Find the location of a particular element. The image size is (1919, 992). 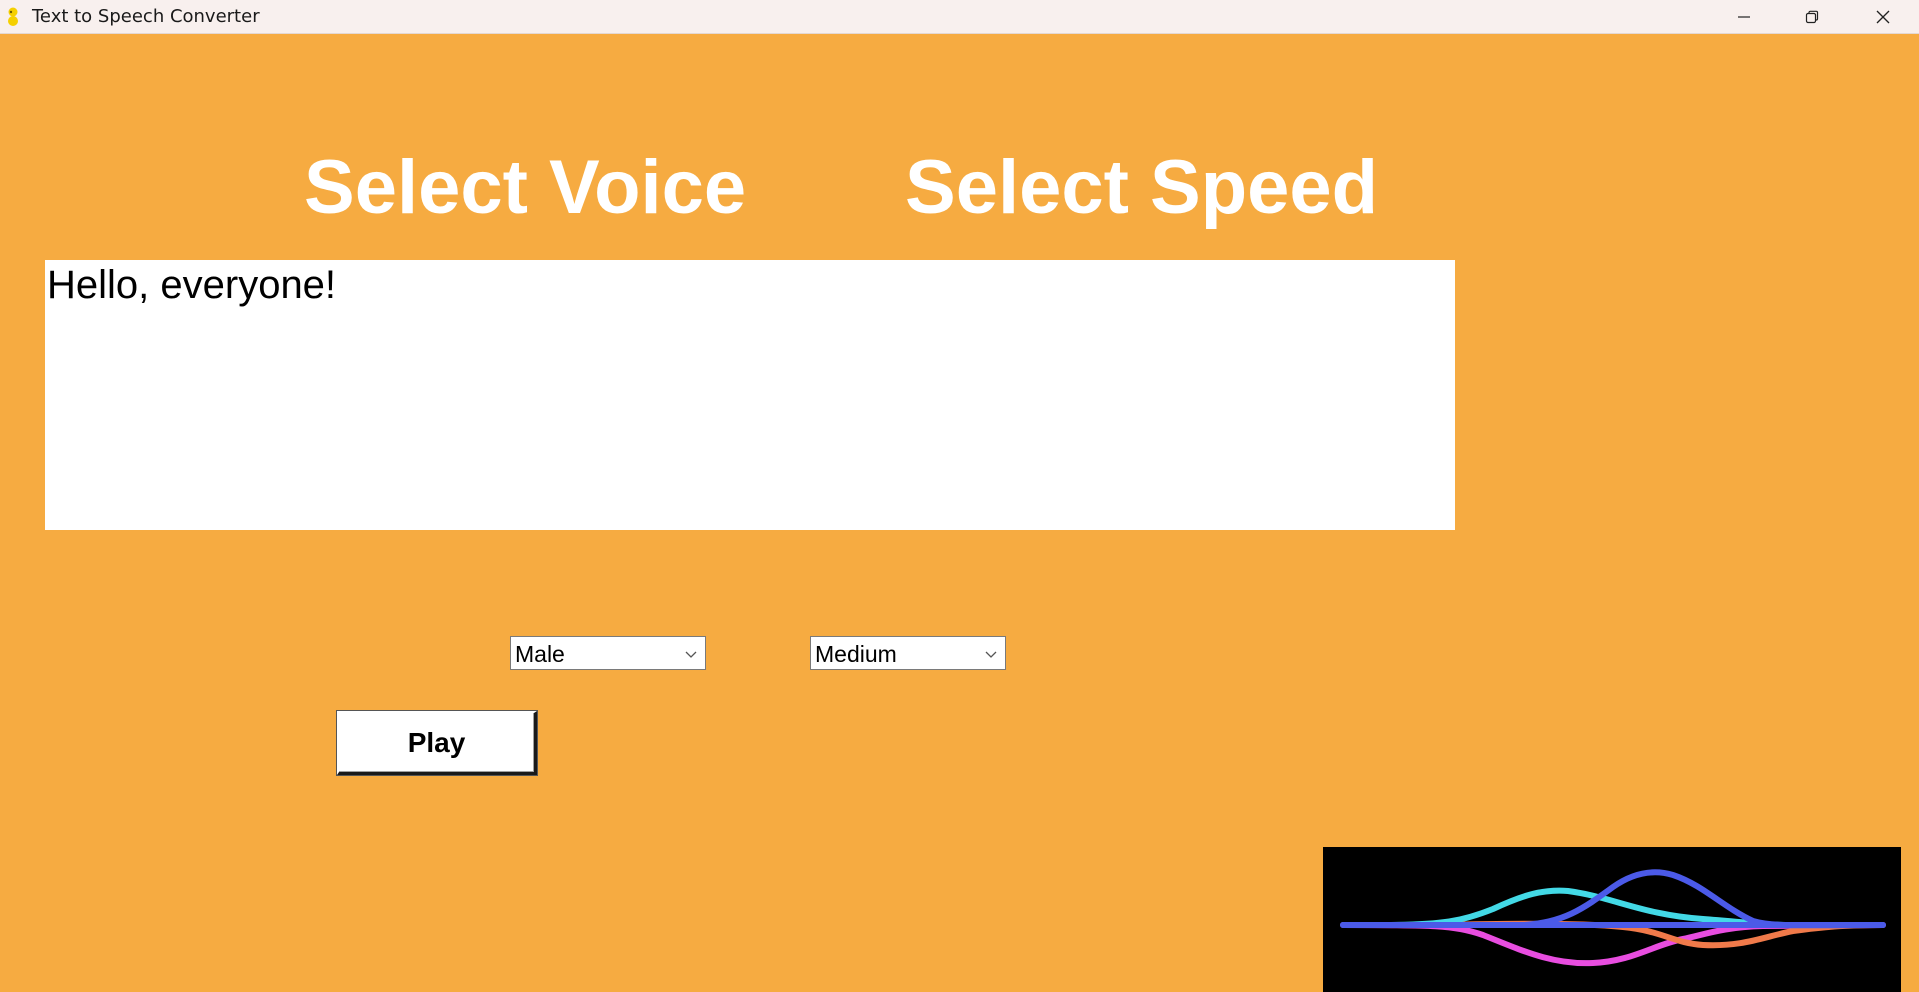

window-title: Text to Speech Converter is located at coordinates (146, 16).